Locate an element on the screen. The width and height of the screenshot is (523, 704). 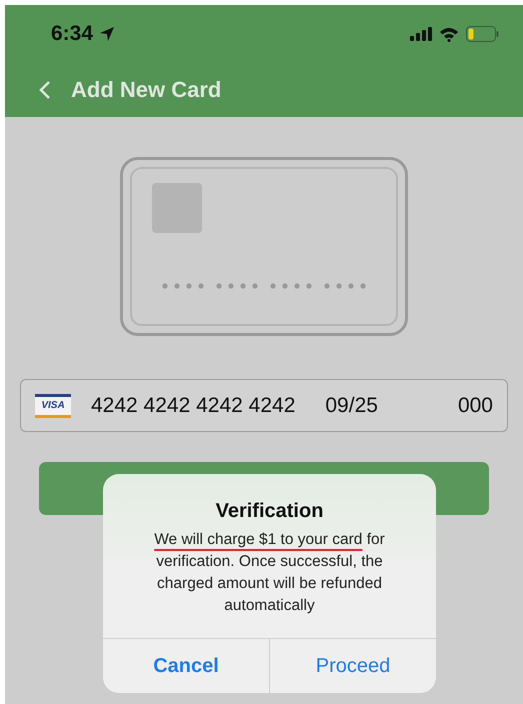
signal-icon is located at coordinates (421, 34).